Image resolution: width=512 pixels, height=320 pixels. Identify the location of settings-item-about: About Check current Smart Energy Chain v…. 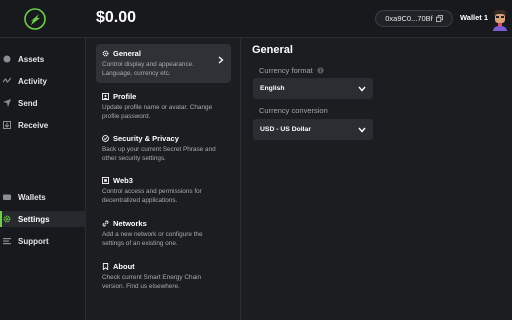
(163, 276).